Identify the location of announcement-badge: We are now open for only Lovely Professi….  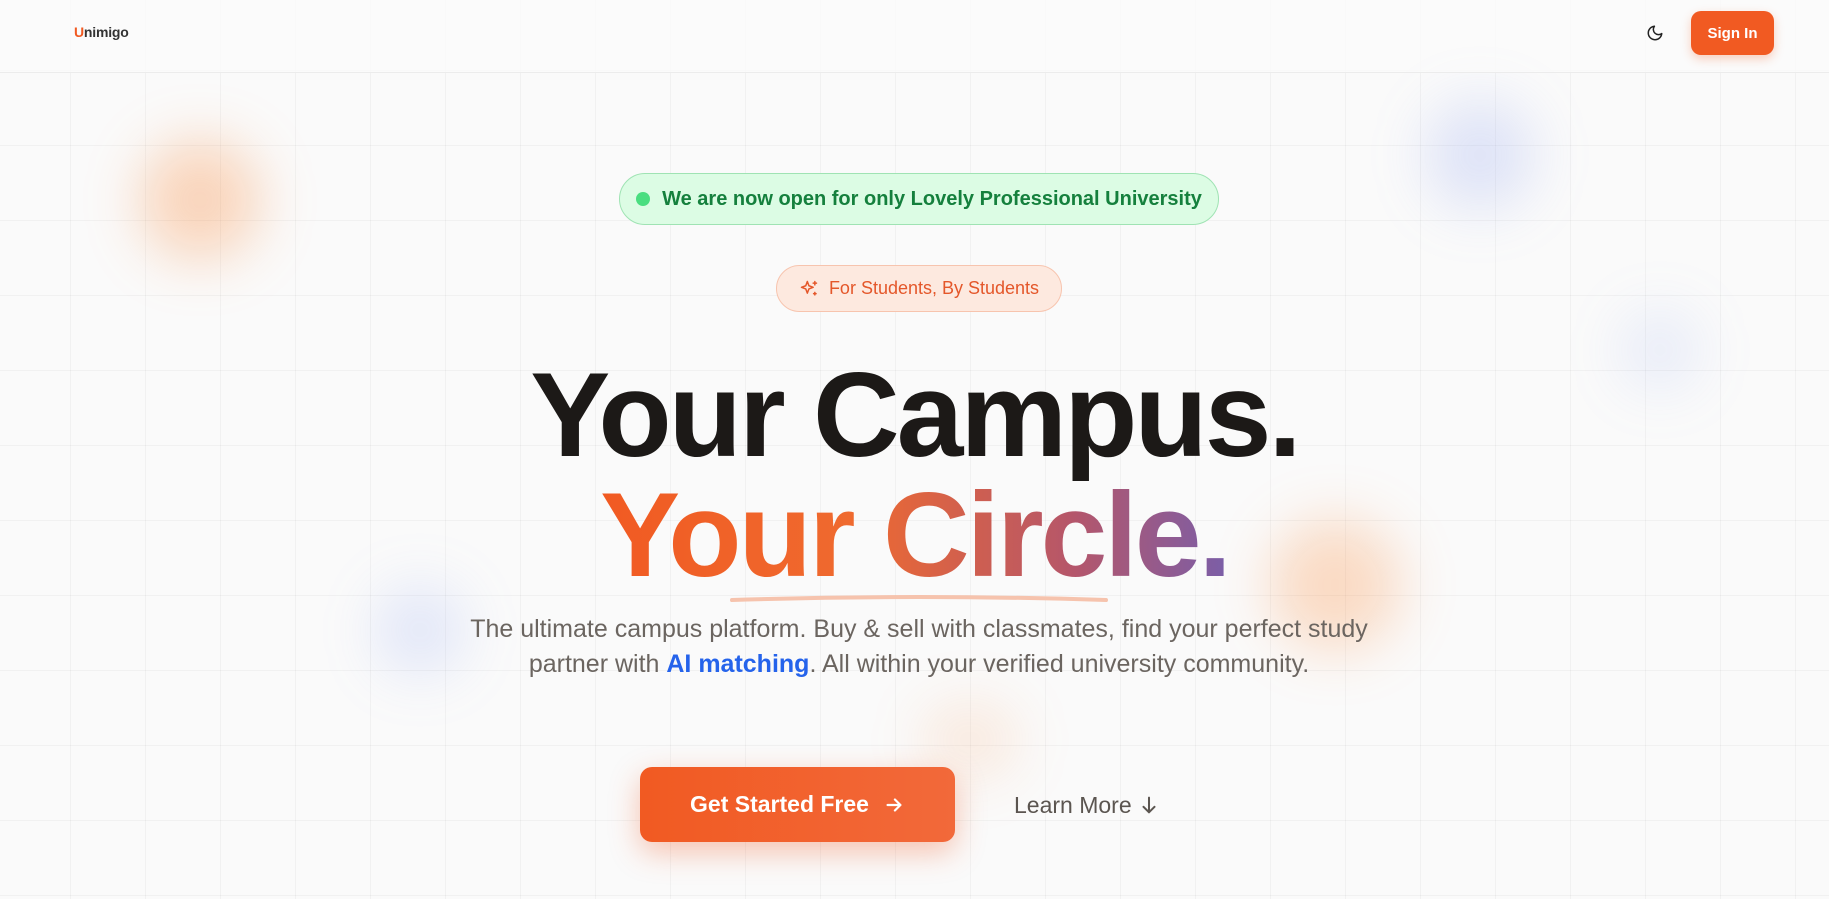
(919, 199).